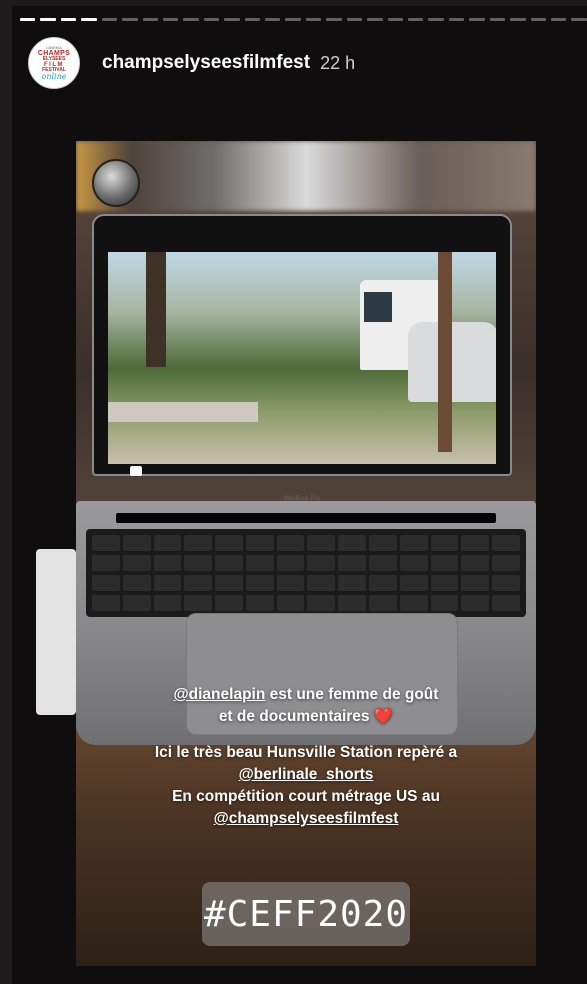 This screenshot has width=587, height=984. I want to click on username: champselyseesfilmfest, so click(206, 63).